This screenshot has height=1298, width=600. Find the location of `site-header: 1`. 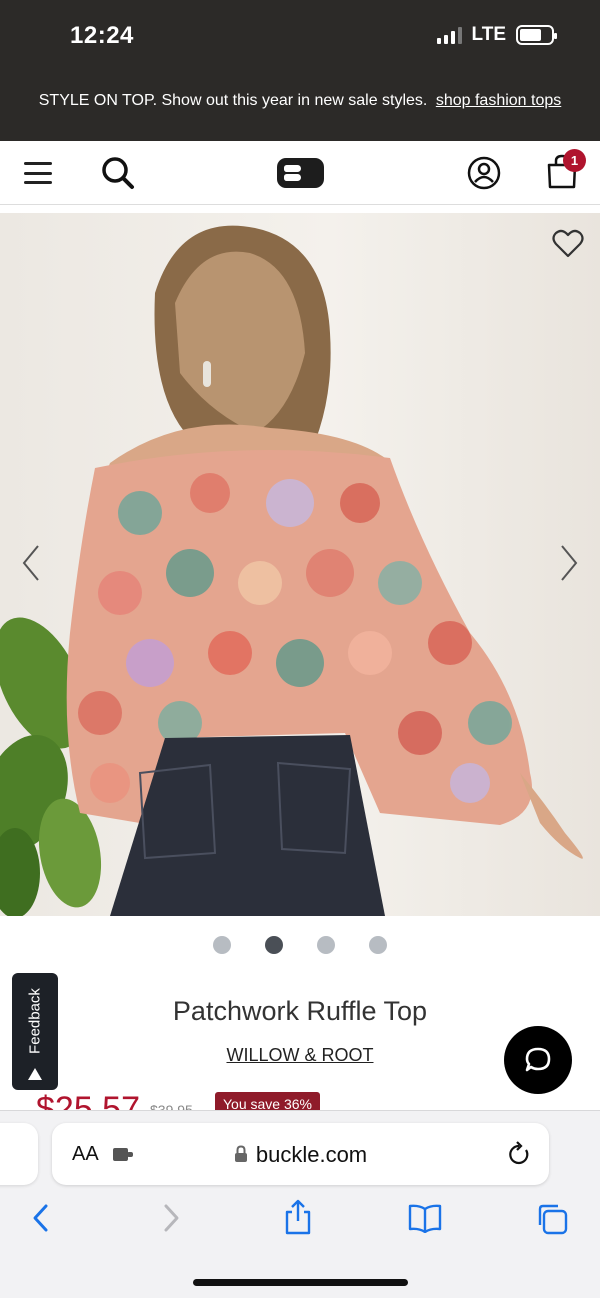

site-header: 1 is located at coordinates (300, 173).